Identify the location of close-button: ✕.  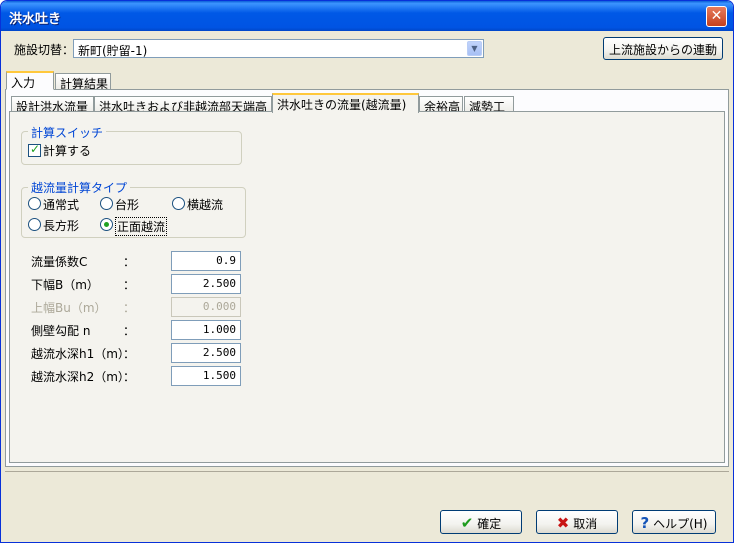
(716, 16).